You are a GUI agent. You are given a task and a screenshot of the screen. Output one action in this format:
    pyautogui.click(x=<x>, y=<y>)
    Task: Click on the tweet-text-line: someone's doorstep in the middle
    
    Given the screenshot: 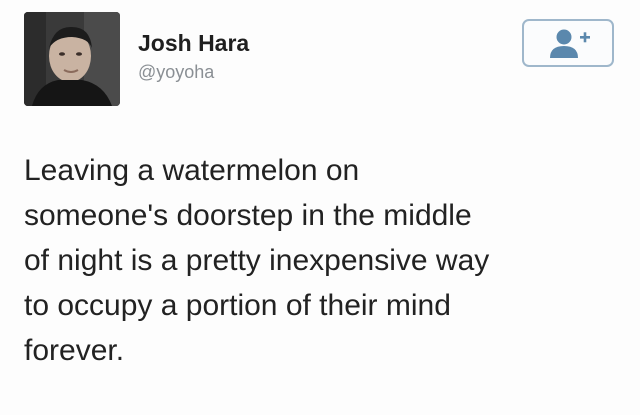 What is the action you would take?
    pyautogui.click(x=248, y=215)
    